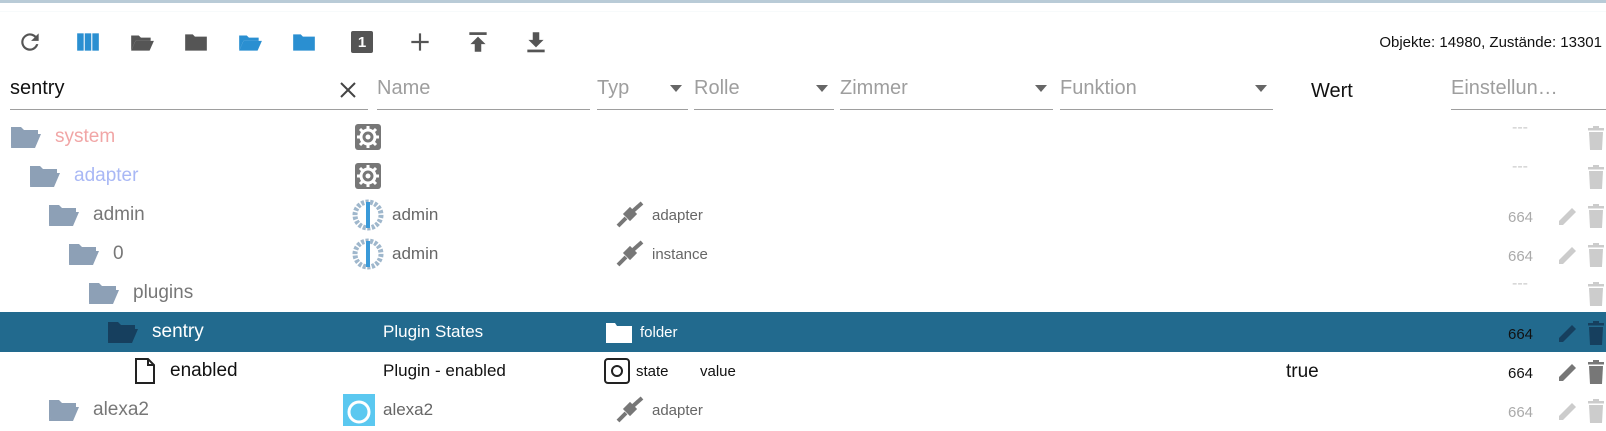 The width and height of the screenshot is (1606, 431). Describe the element at coordinates (118, 253) in the screenshot. I see `row-name: 0` at that location.